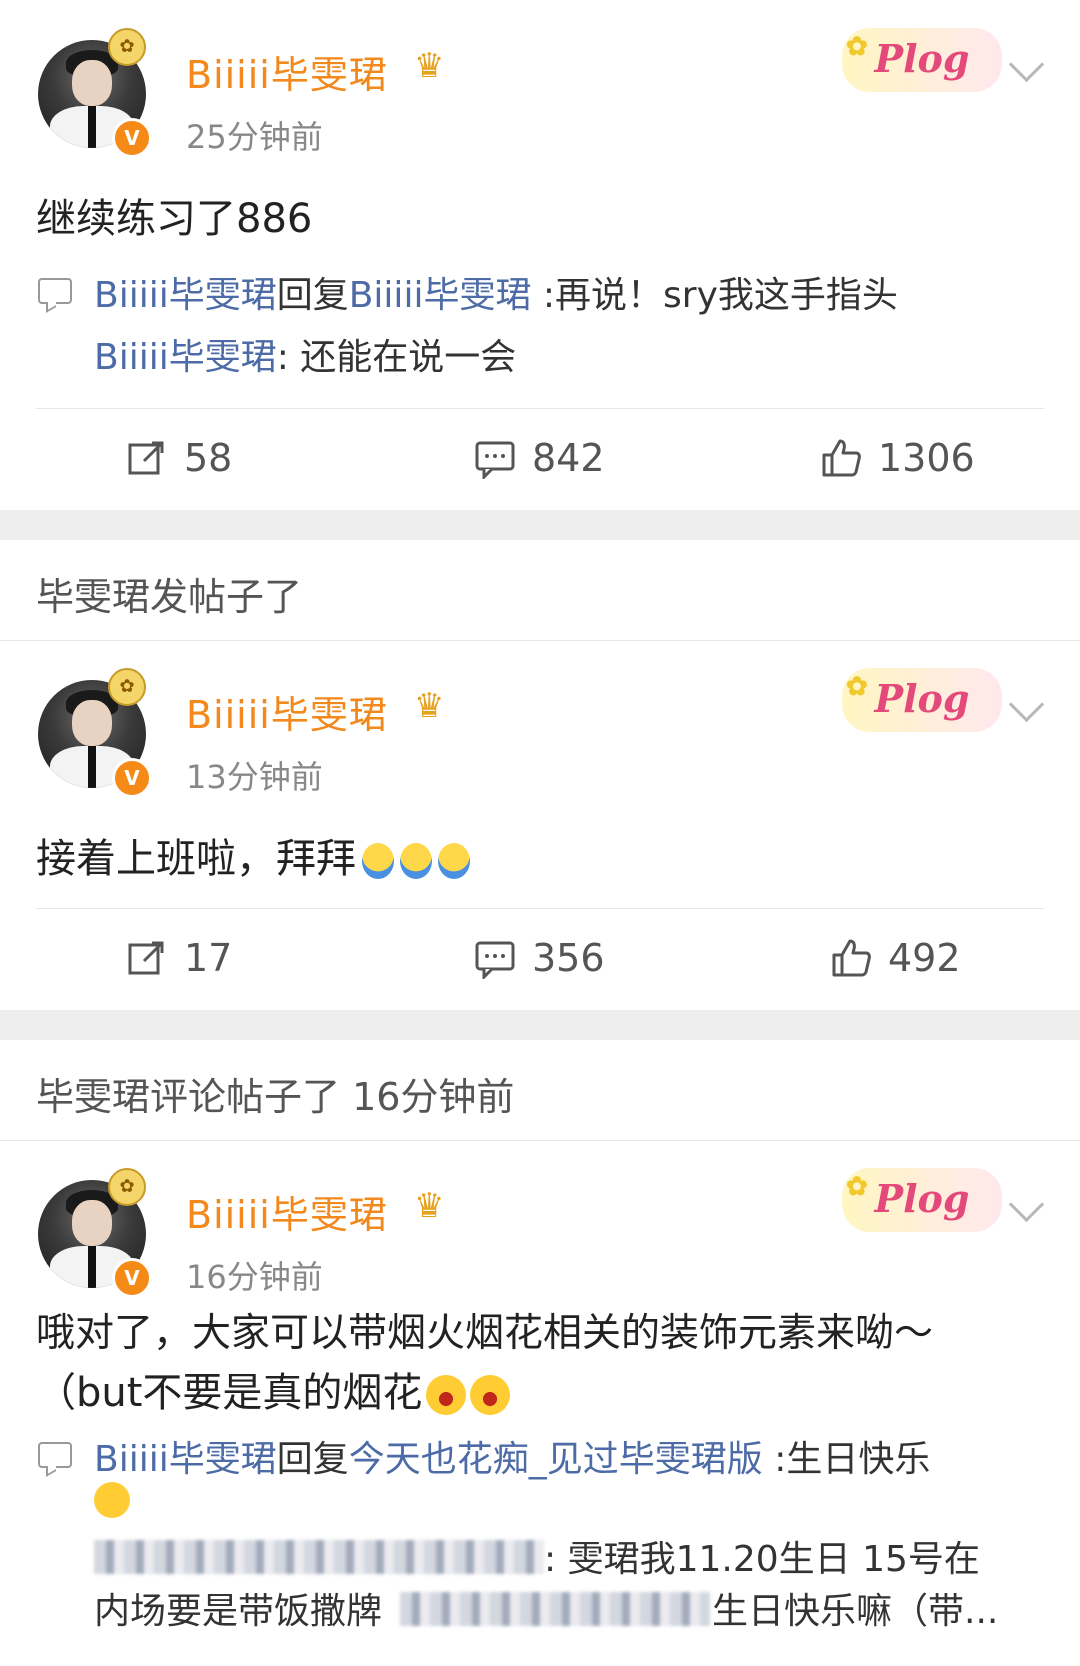 This screenshot has height=1666, width=1080. Describe the element at coordinates (254, 777) in the screenshot. I see `post-time: 13分钟前` at that location.